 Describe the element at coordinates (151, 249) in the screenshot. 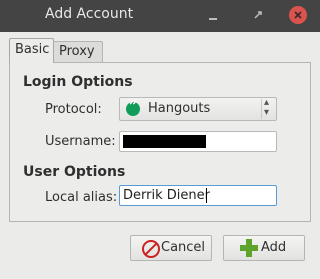

I see `cancel-icon` at that location.